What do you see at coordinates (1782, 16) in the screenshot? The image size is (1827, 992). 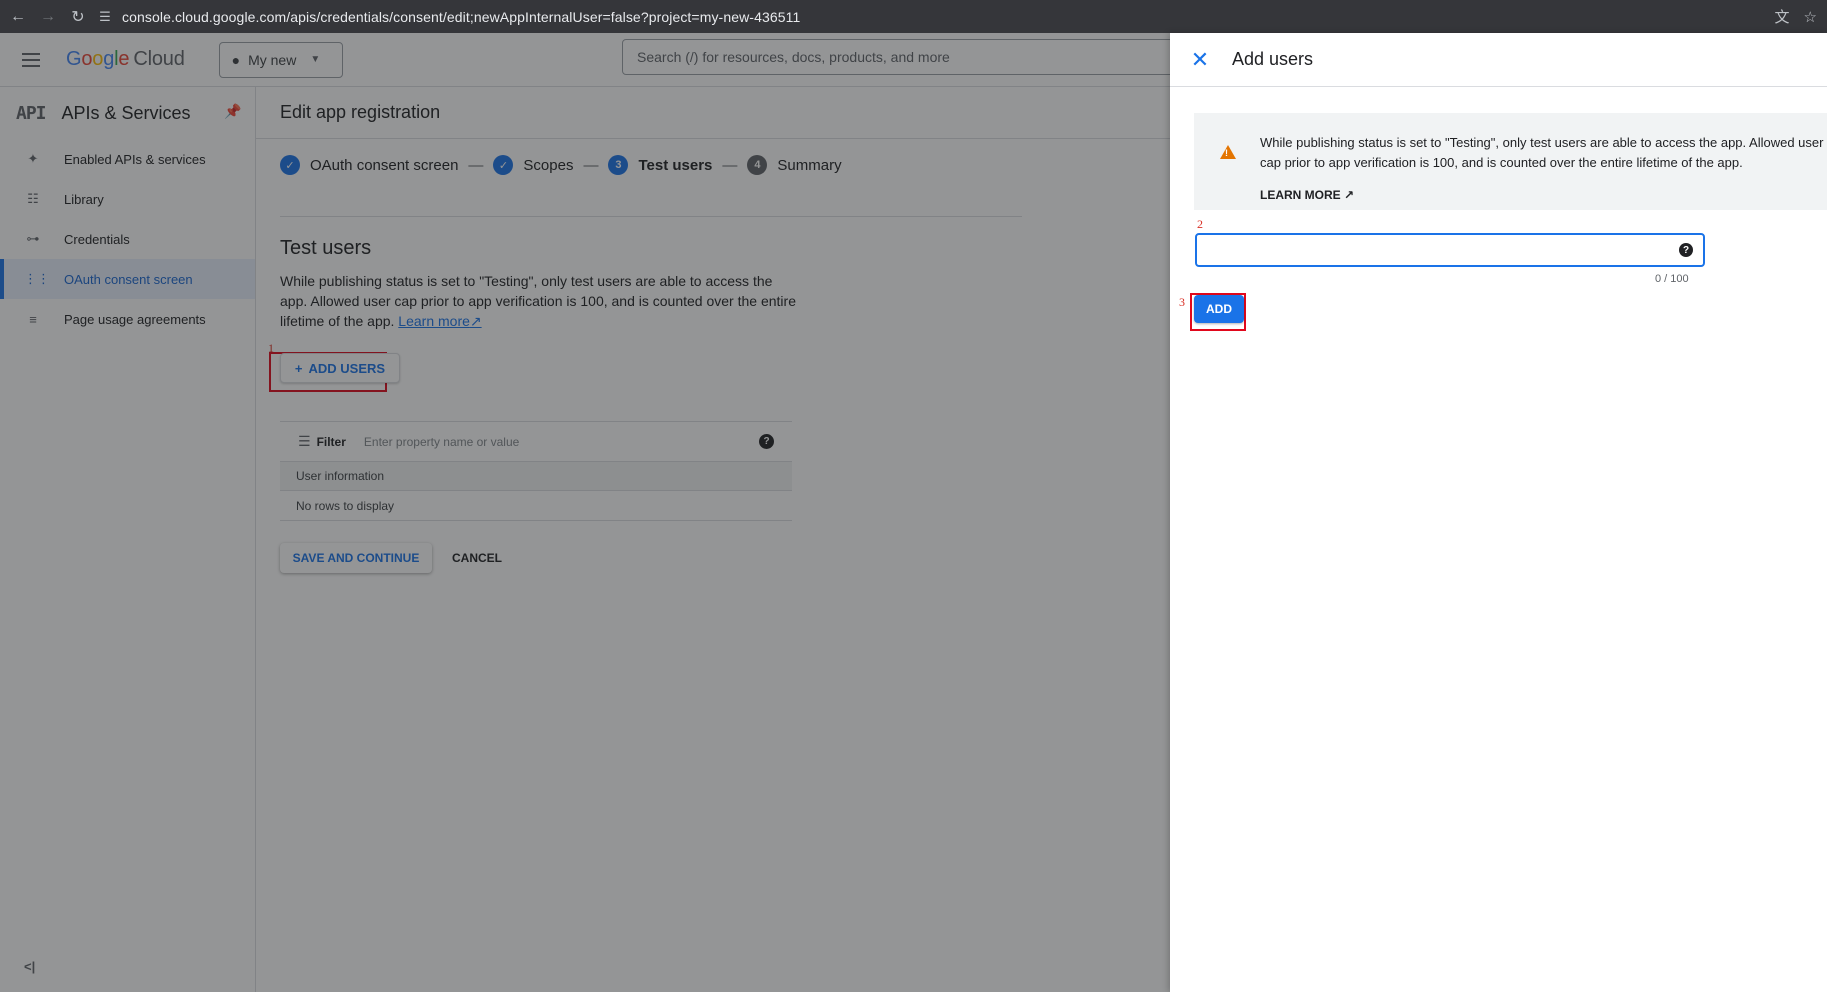 I see `translate-icon: 文` at bounding box center [1782, 16].